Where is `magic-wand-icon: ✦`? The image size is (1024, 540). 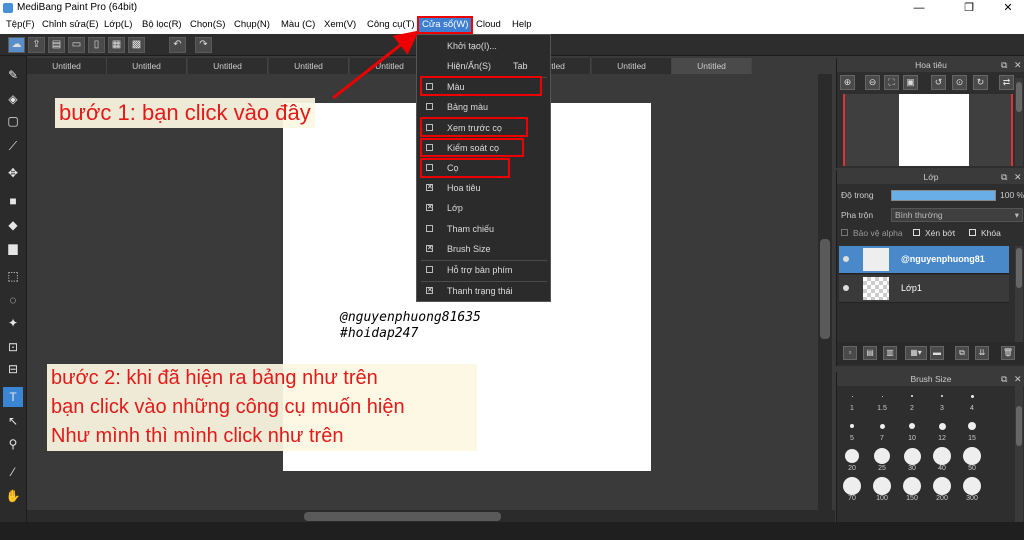 magic-wand-icon: ✦ is located at coordinates (13, 323).